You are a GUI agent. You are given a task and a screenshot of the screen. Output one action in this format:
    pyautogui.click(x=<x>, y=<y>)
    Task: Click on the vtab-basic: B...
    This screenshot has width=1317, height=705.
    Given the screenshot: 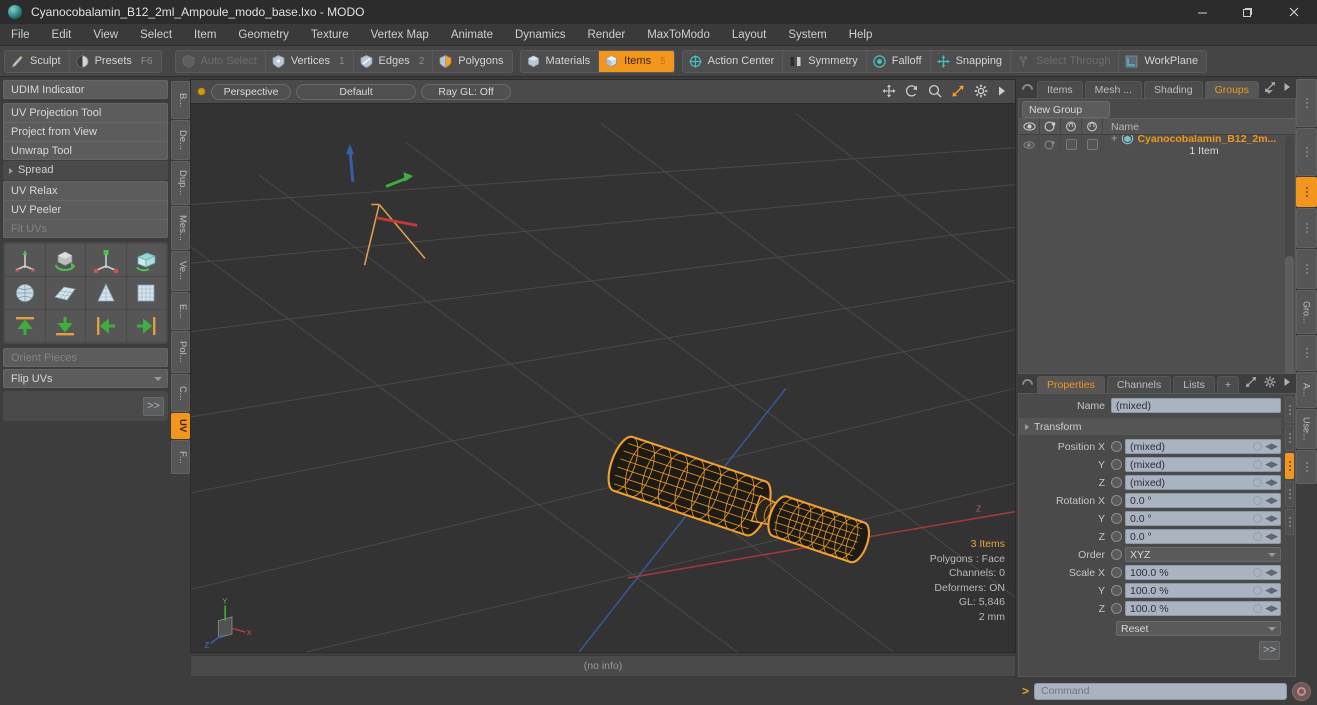 What is the action you would take?
    pyautogui.click(x=180, y=100)
    